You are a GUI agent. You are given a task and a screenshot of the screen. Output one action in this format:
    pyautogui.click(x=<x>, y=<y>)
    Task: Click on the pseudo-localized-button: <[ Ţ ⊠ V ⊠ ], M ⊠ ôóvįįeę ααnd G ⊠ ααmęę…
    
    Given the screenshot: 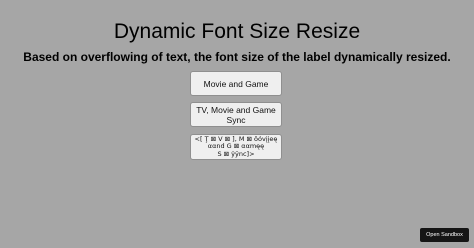 What is the action you would take?
    pyautogui.click(x=236, y=147)
    